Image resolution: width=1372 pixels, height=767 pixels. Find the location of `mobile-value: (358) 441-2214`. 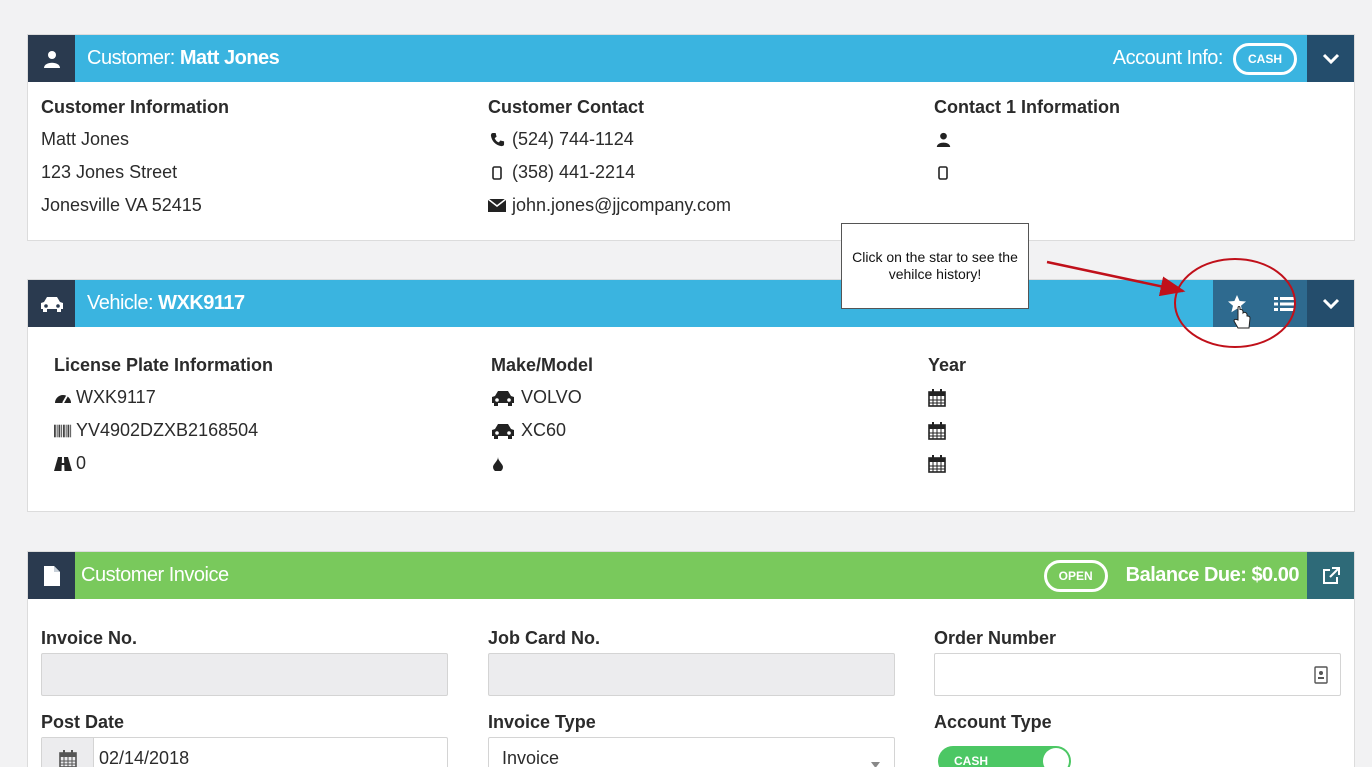

mobile-value: (358) 441-2214 is located at coordinates (573, 172).